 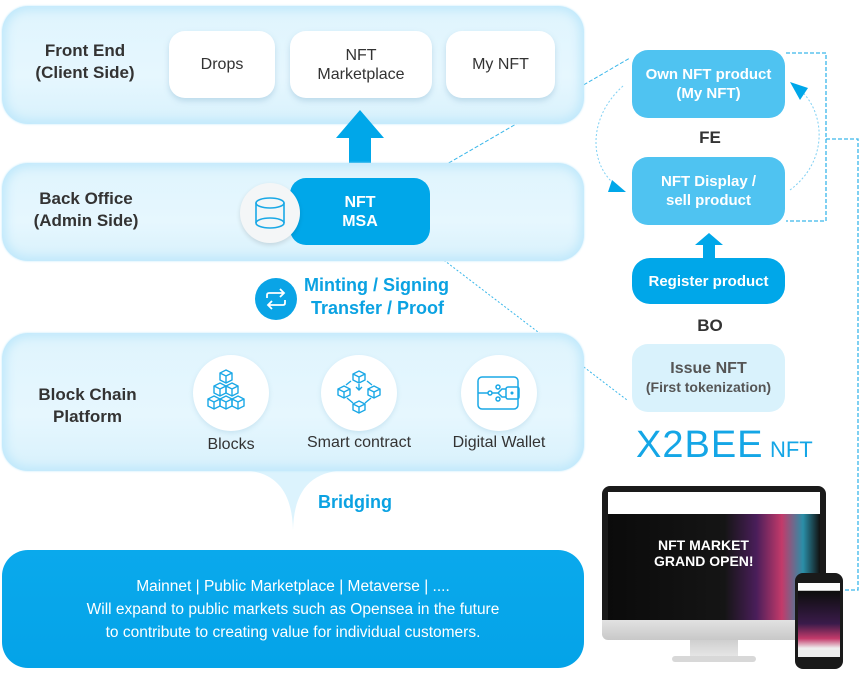 I want to click on logo-brand: X2BEE, so click(x=700, y=445).